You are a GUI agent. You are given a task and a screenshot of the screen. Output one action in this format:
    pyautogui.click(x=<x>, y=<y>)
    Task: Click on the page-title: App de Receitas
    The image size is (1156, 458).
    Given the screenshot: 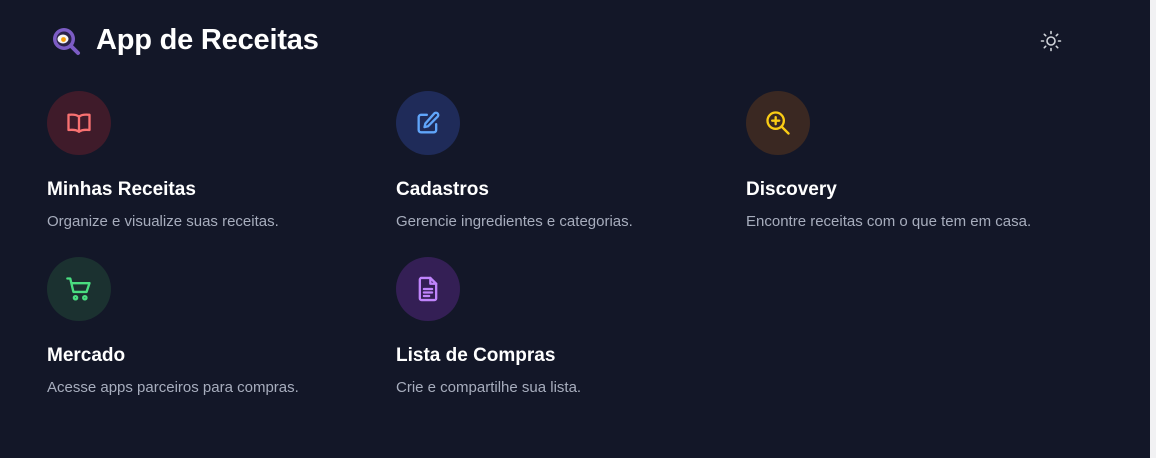 What is the action you would take?
    pyautogui.click(x=207, y=40)
    